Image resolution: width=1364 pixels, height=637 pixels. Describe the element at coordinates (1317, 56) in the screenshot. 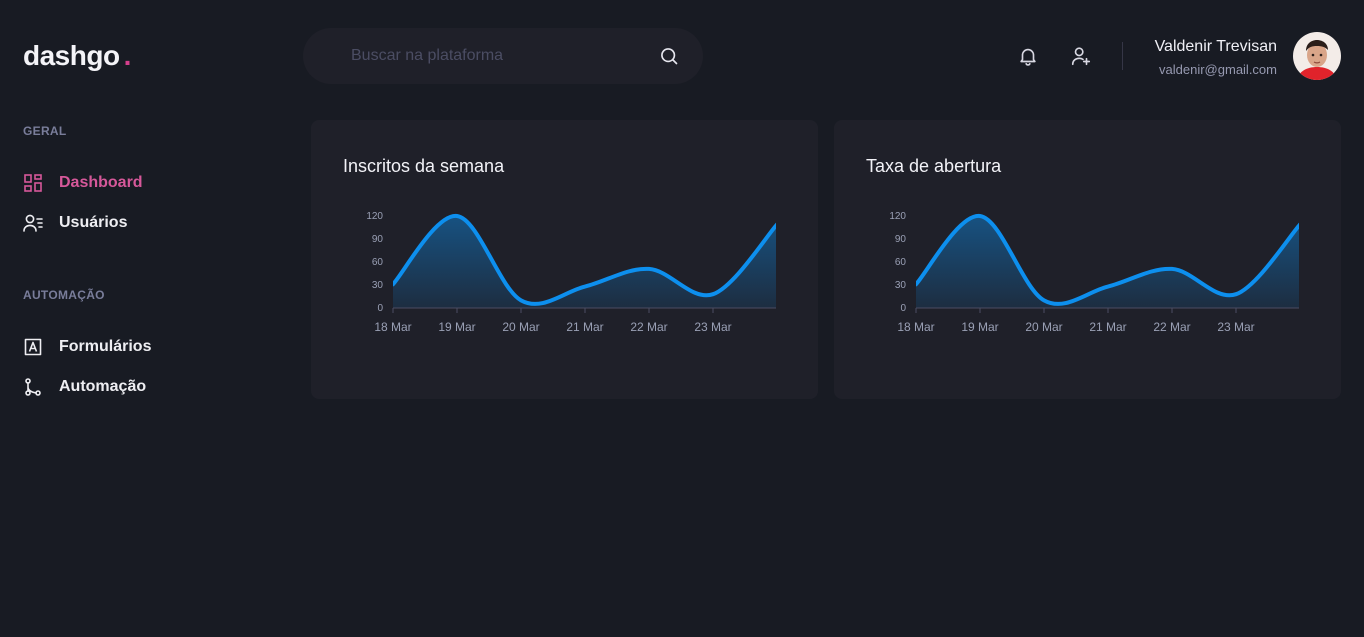

I see `avatar` at that location.